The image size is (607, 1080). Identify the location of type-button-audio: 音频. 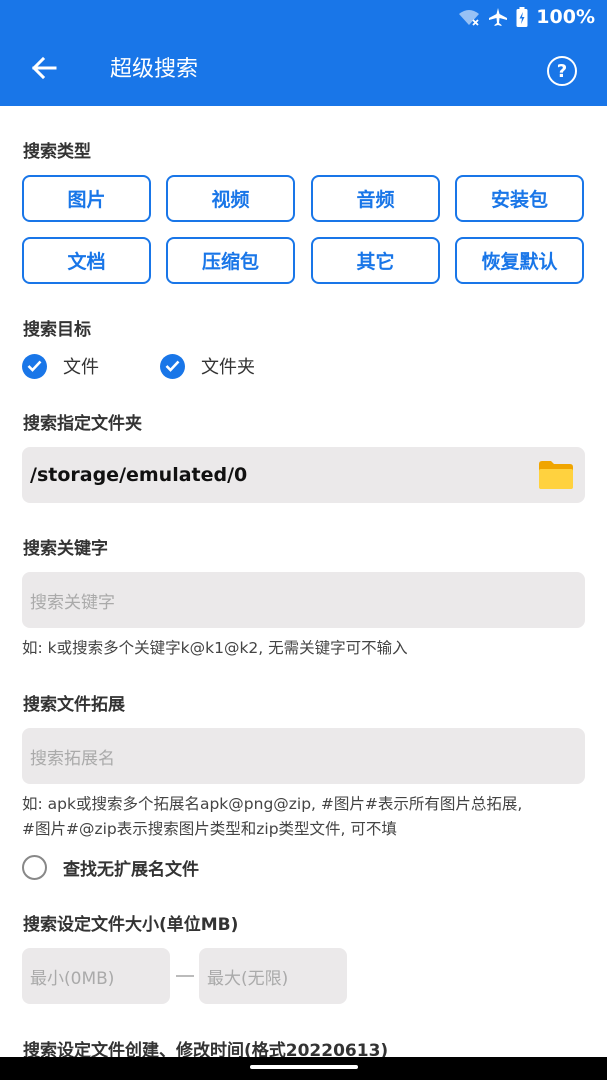
(375, 198).